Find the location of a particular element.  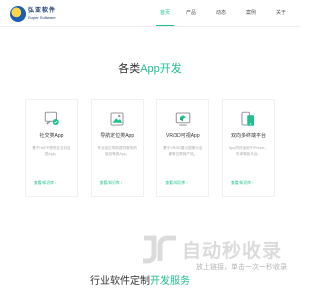

next-section-title-accent: 开发服务 is located at coordinates (170, 281).